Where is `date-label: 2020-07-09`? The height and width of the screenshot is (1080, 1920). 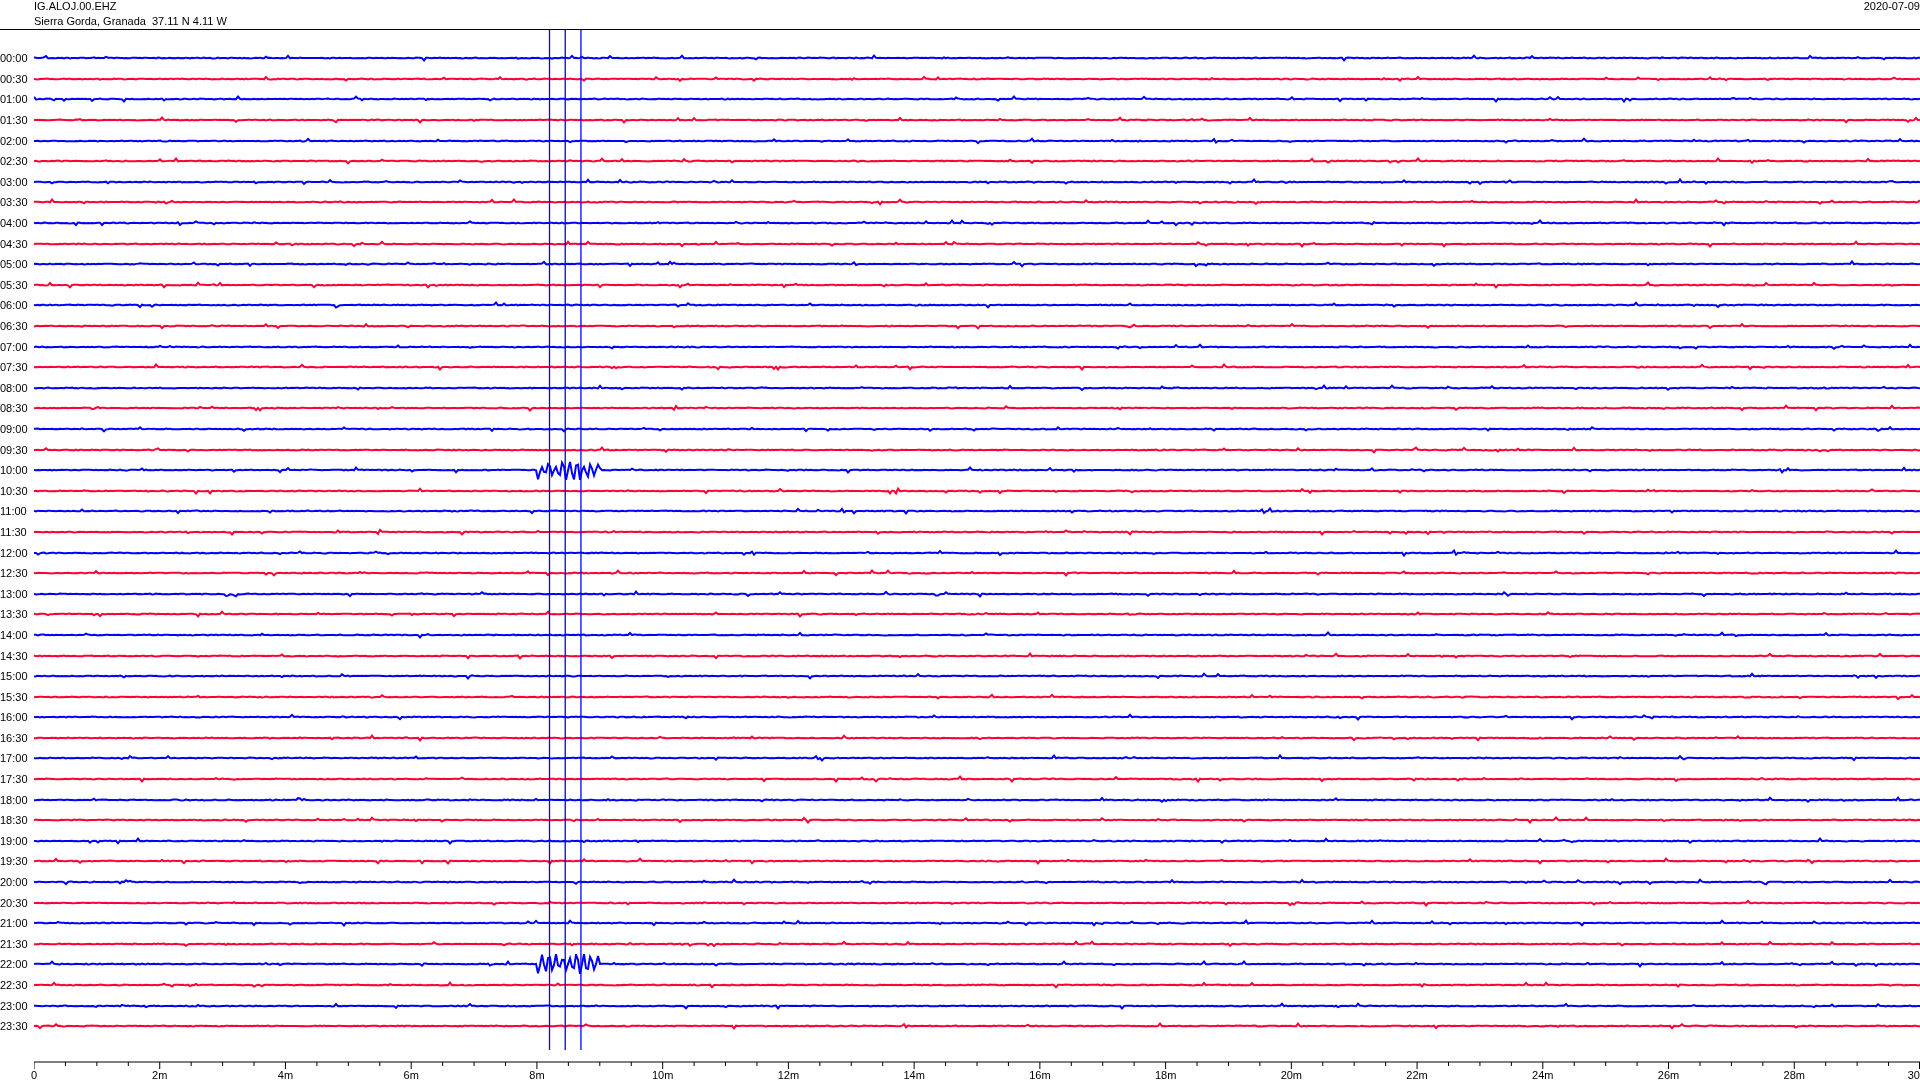
date-label: 2020-07-09 is located at coordinates (1891, 6).